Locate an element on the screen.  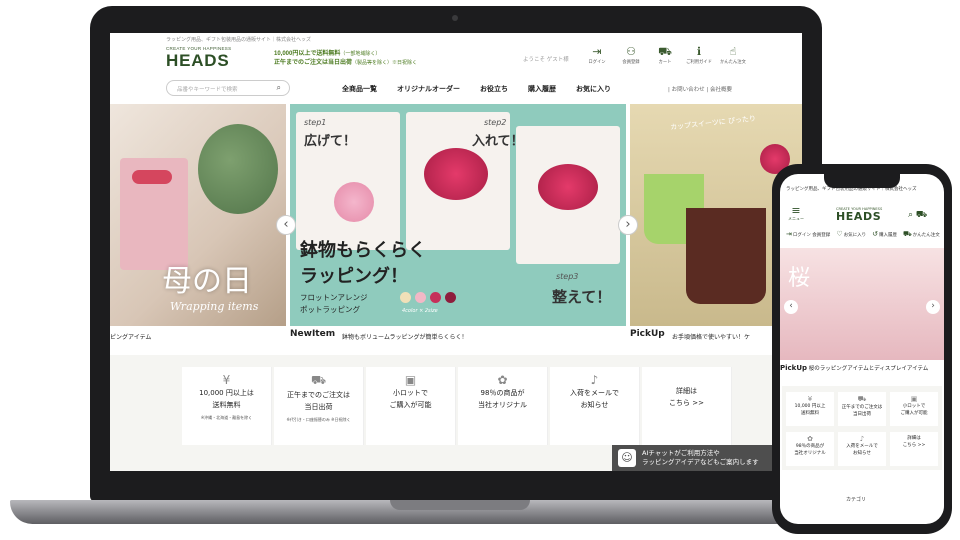
mobile-nav: ⇥ログイン 会員登録 ♡お気に入り ↺購入履歴 ⛟かんたん注文 is located at coordinates (865, 234).